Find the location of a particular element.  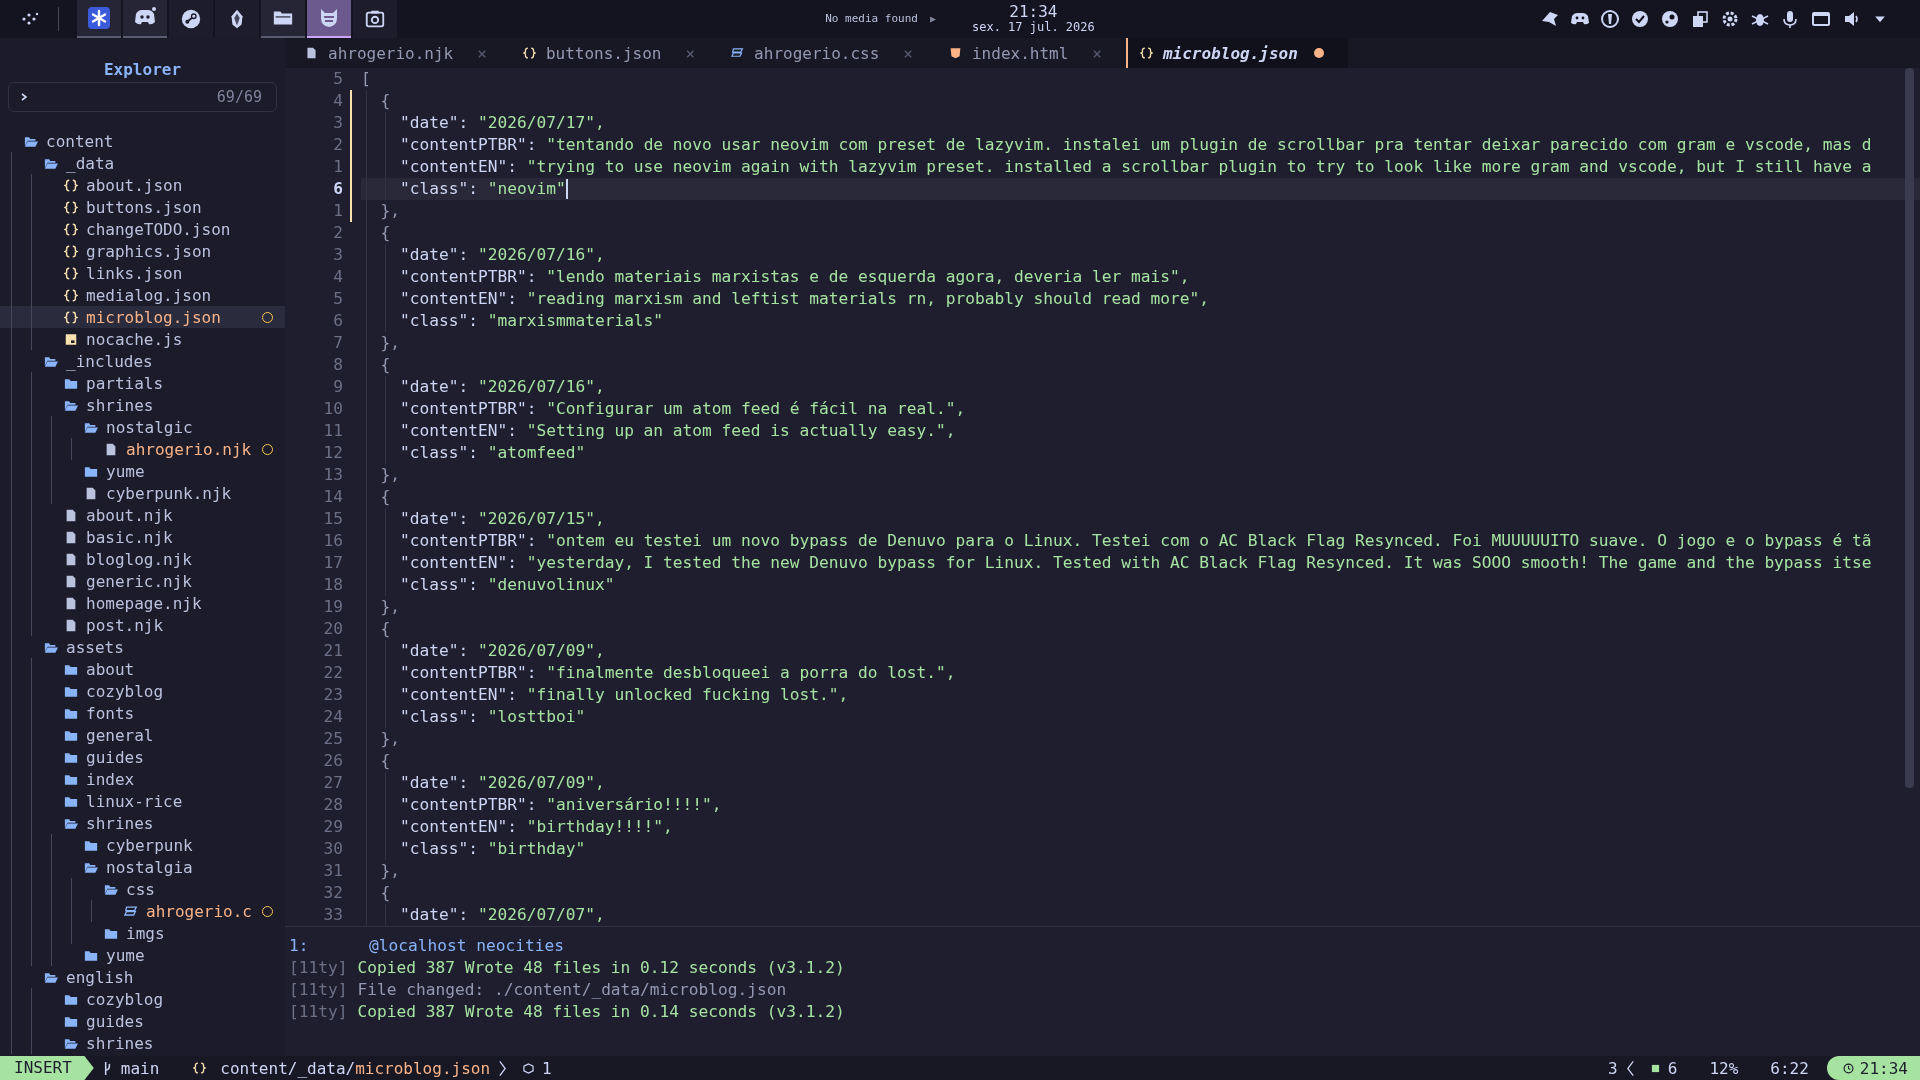

tree-item: fonts is located at coordinates (142, 713).